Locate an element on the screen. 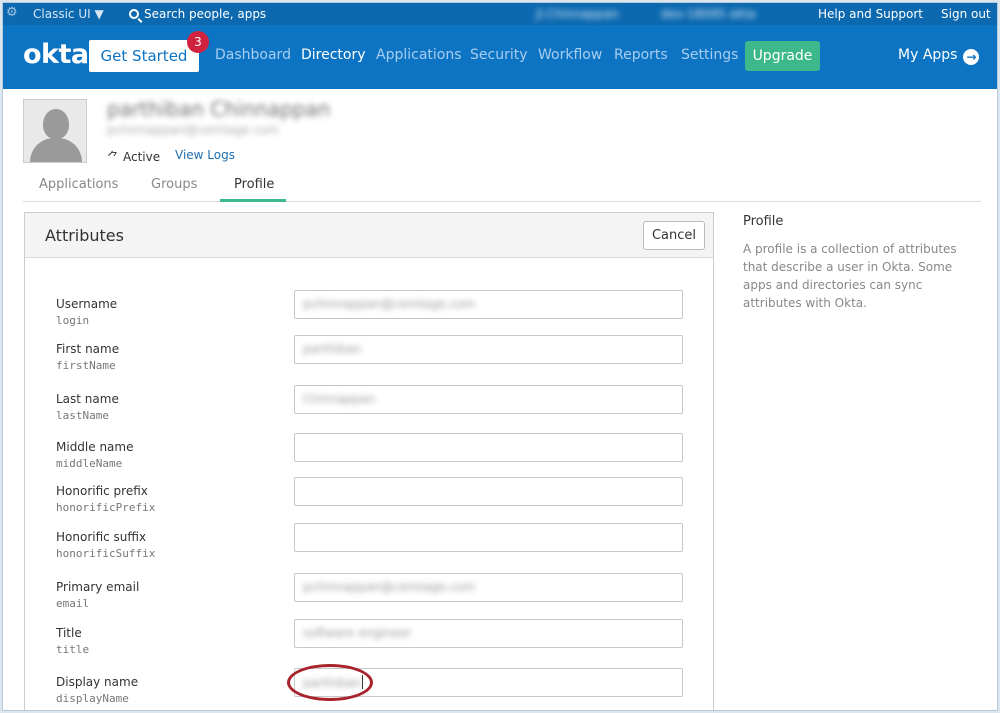  my-apps-link: My Apps → is located at coordinates (939, 56).